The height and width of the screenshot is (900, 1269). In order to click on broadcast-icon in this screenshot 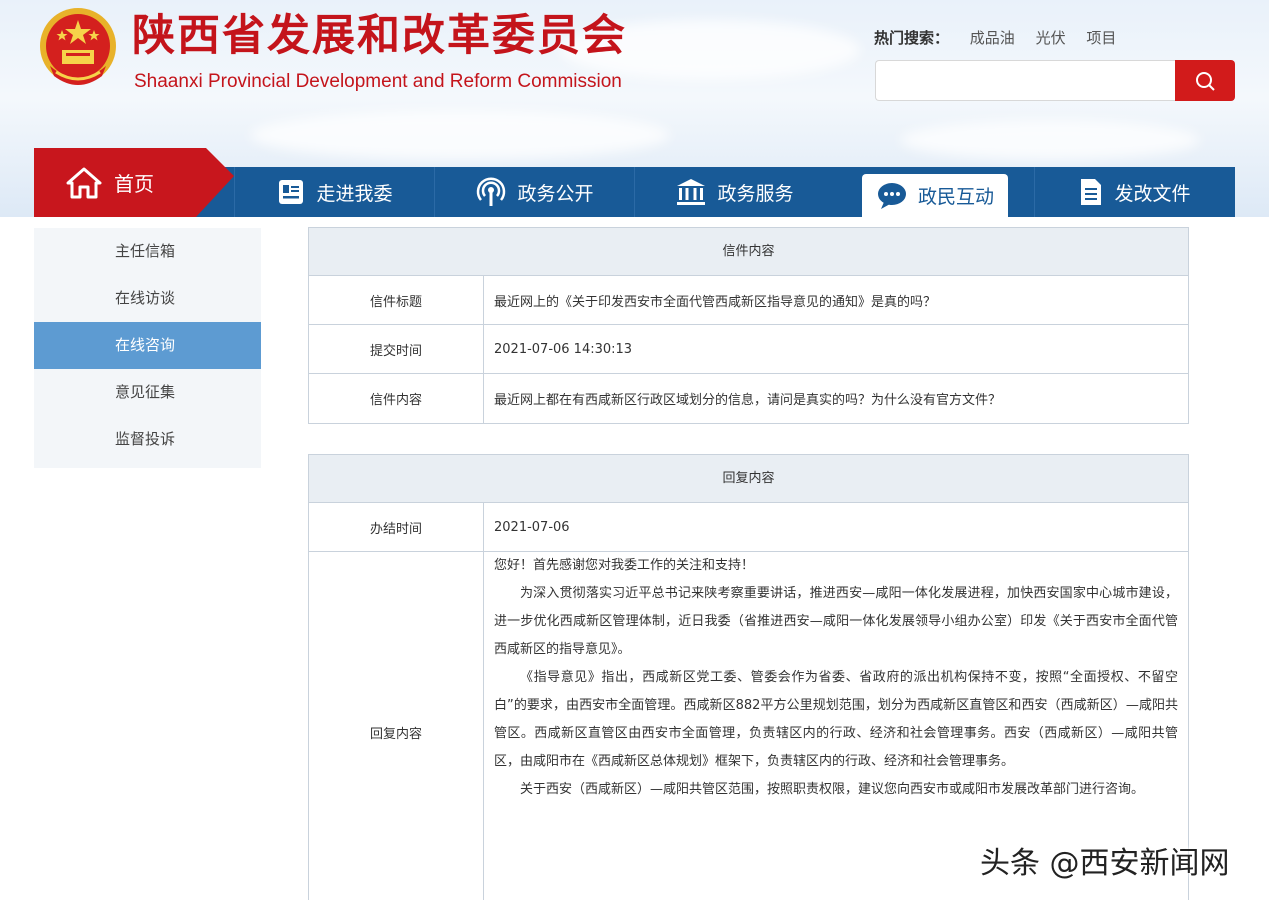, I will do `click(491, 191)`.